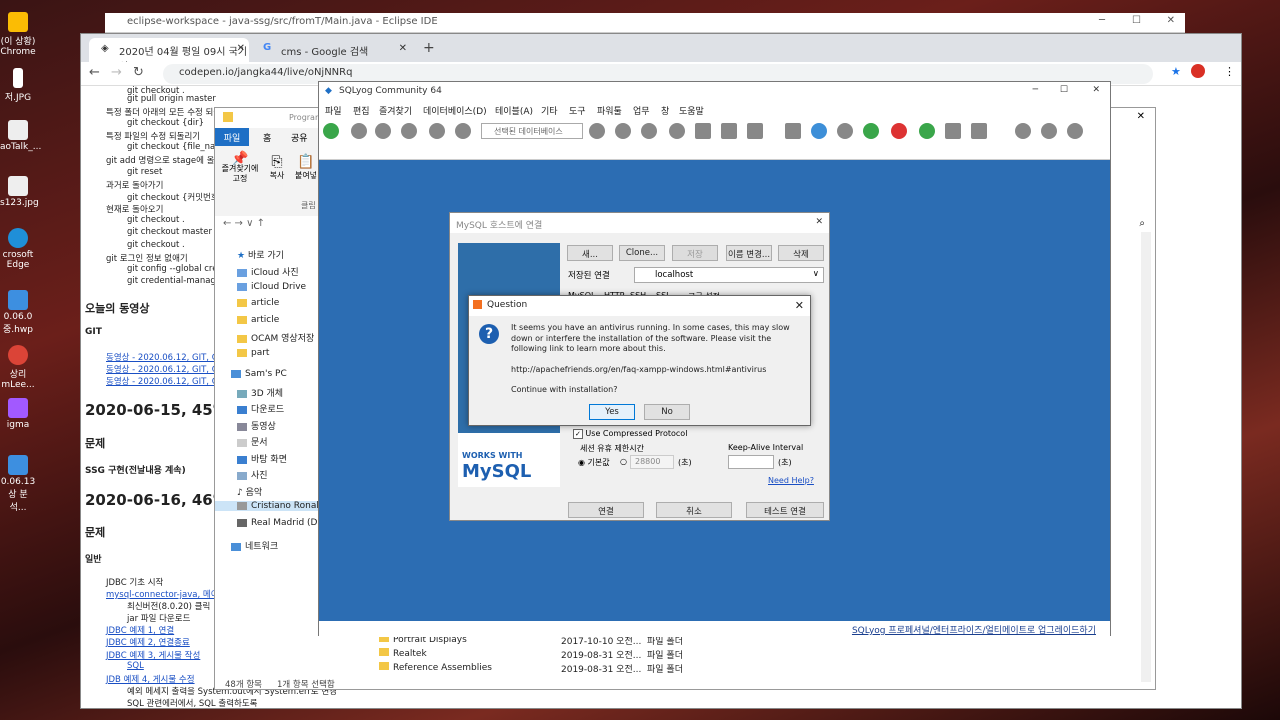 The width and height of the screenshot is (1280, 720). I want to click on list-link: JDBC 예제 3, 게시물 작성, so click(153, 655).